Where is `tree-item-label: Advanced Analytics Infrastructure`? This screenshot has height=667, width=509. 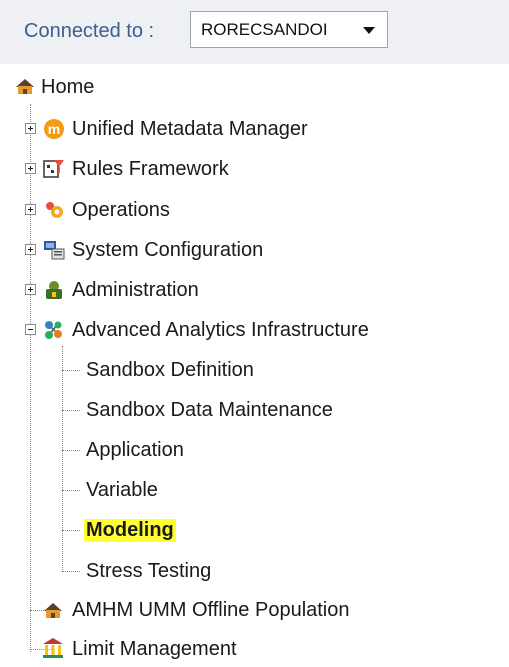 tree-item-label: Advanced Analytics Infrastructure is located at coordinates (220, 330).